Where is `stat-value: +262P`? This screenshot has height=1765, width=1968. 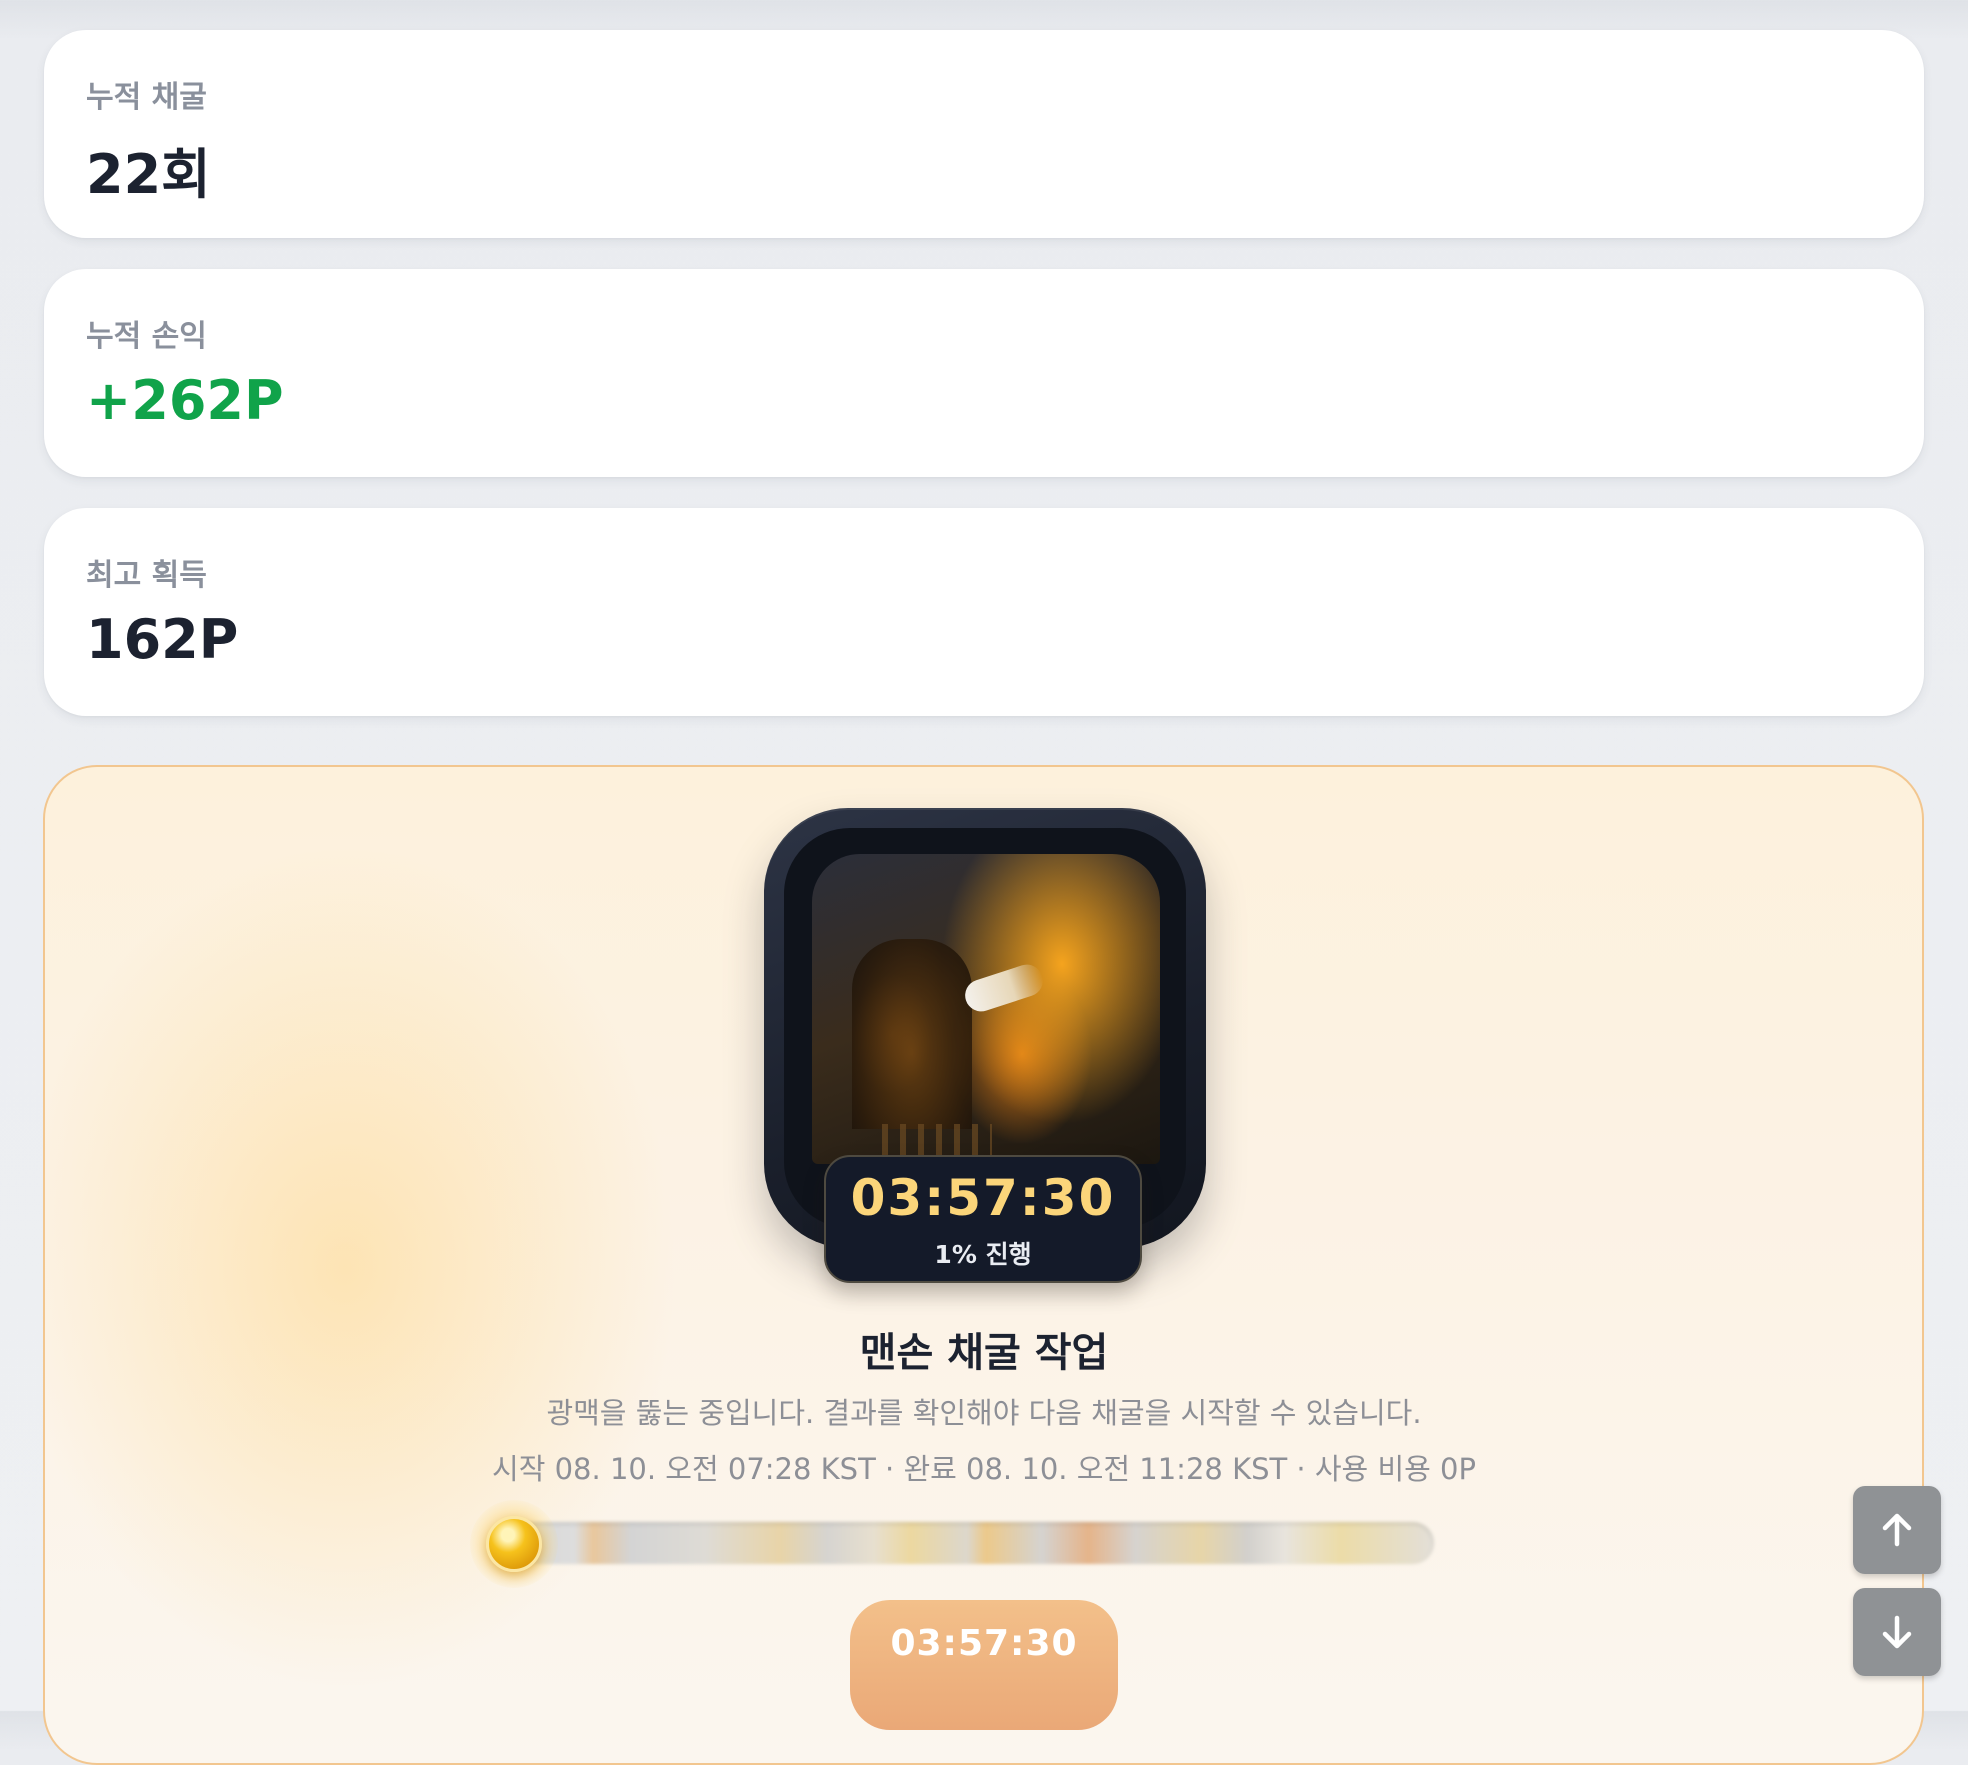 stat-value: +262P is located at coordinates (185, 400).